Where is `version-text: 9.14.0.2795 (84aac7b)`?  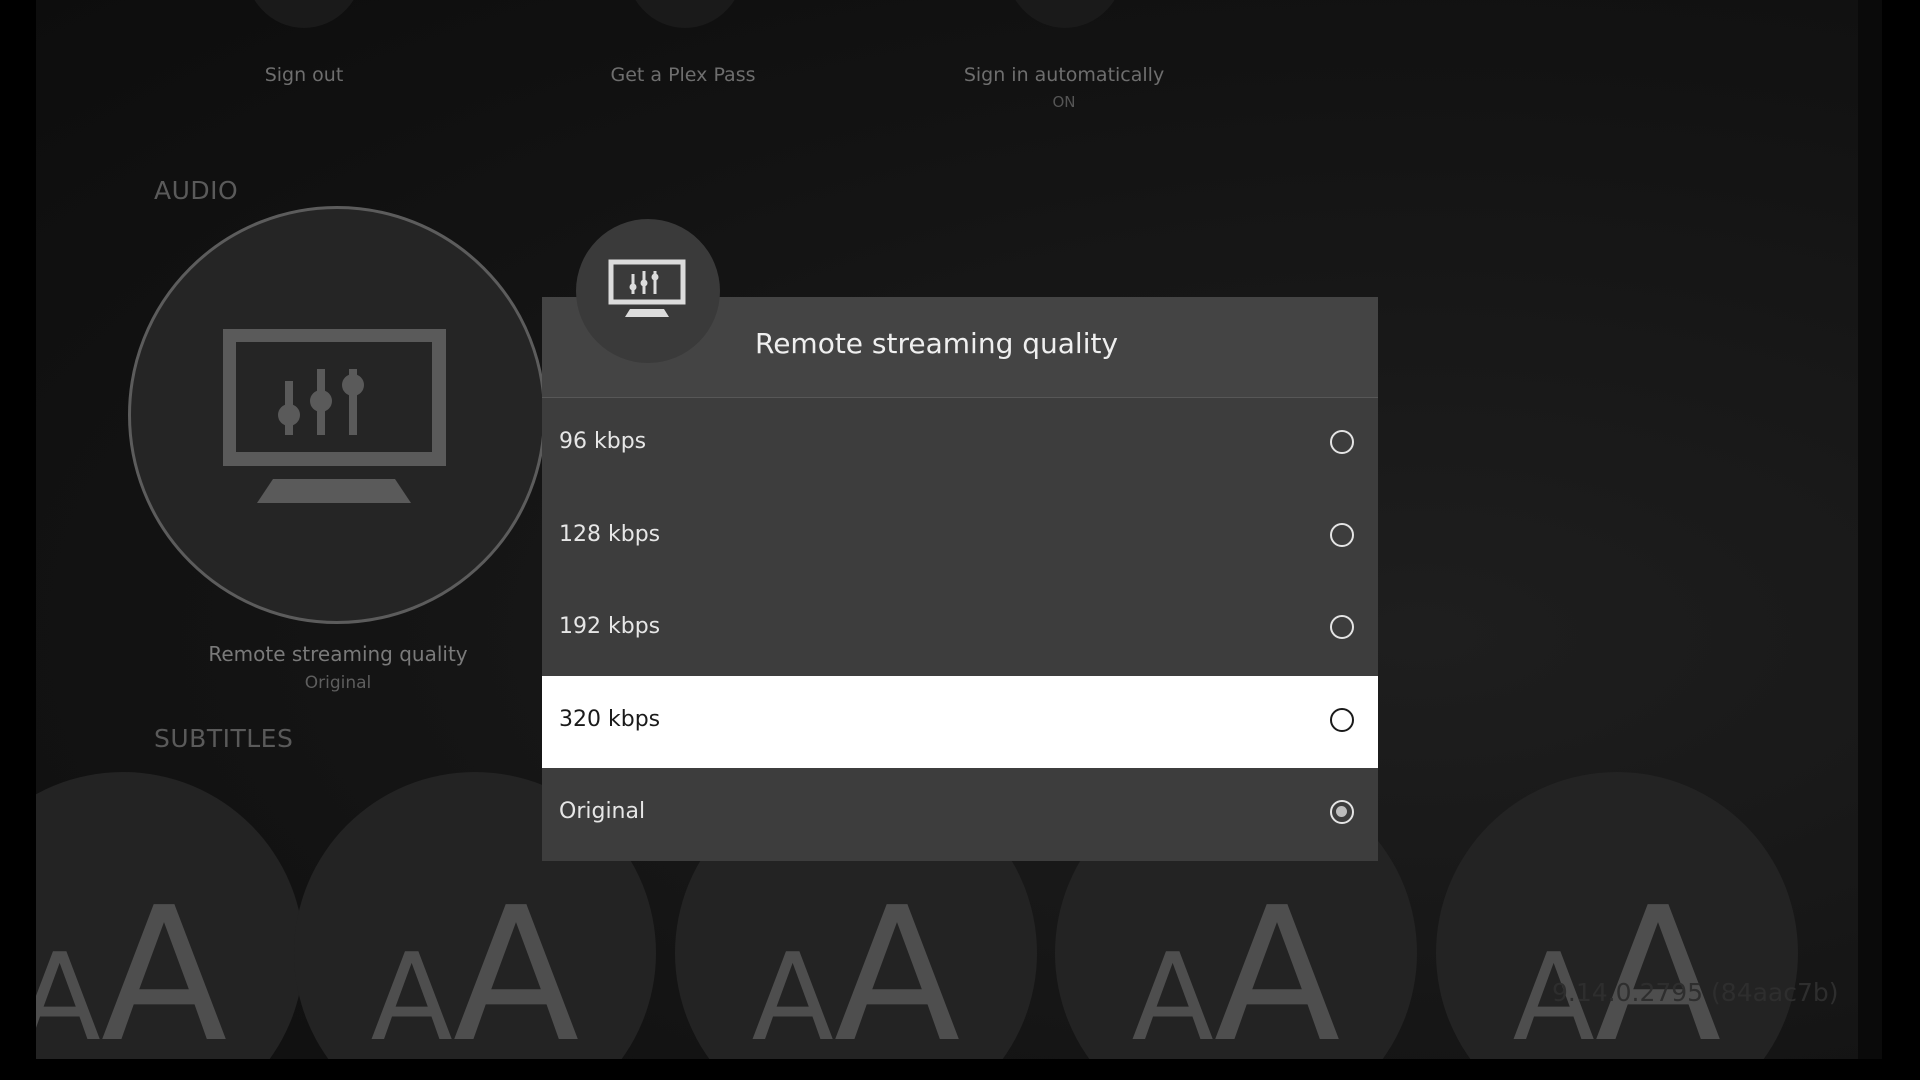
version-text: 9.14.0.2795 (84aac7b) is located at coordinates (1695, 992).